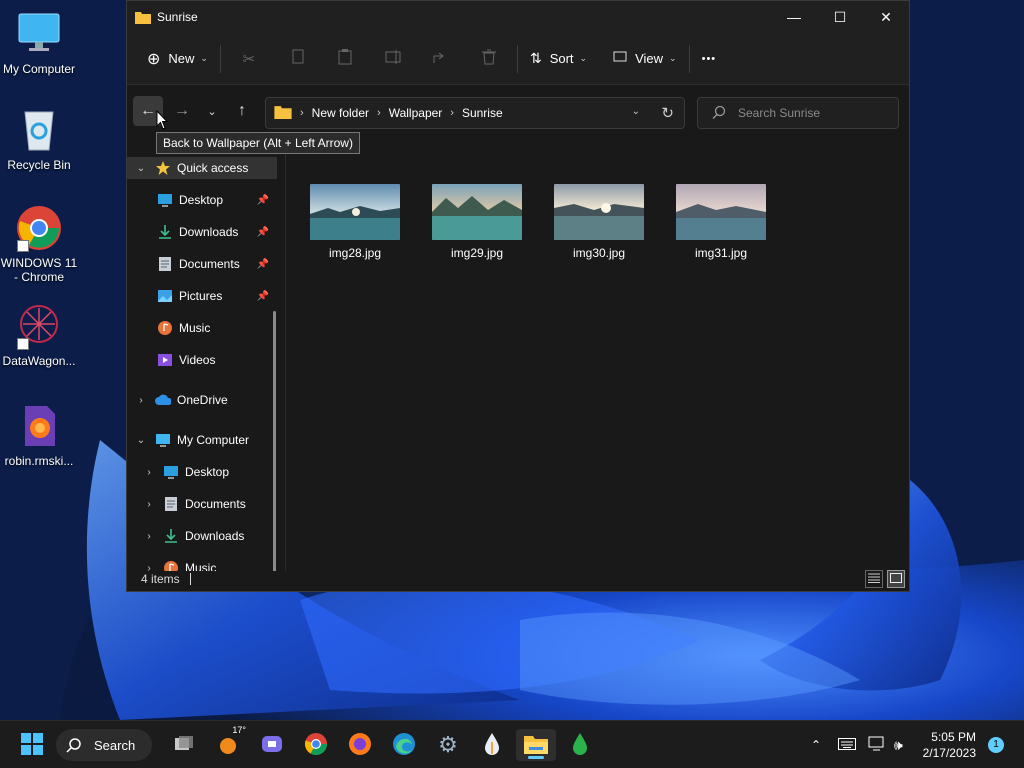  I want to click on nav-item-downloads: › Downloads, so click(202, 536).